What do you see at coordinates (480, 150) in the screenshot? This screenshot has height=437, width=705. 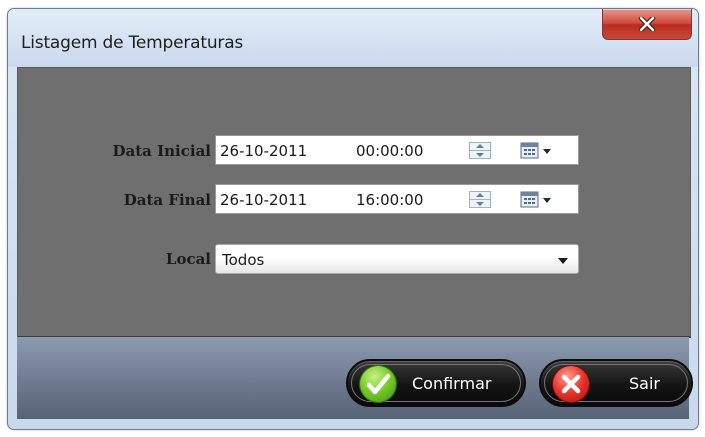 I see `data-inicial-time-spinner-icon` at bounding box center [480, 150].